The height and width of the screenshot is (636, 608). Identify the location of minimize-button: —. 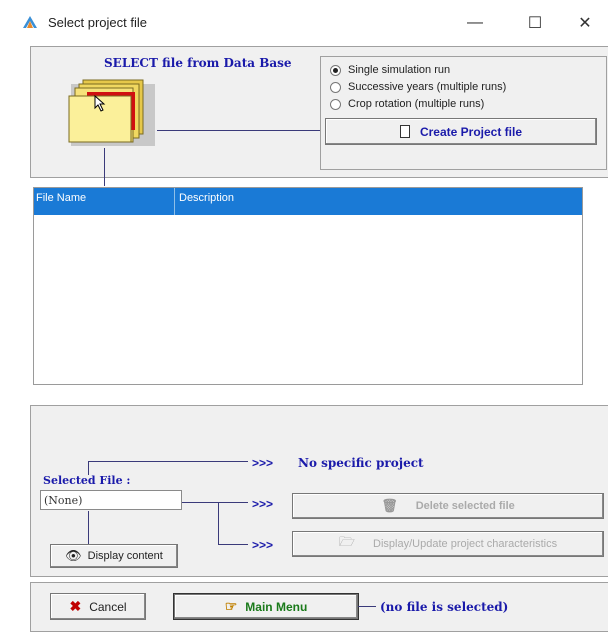
(475, 23).